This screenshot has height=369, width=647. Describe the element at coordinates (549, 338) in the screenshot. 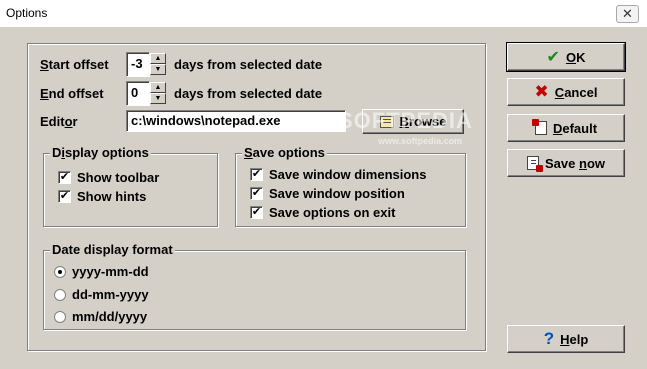

I see `question-mark-icon: ?` at that location.